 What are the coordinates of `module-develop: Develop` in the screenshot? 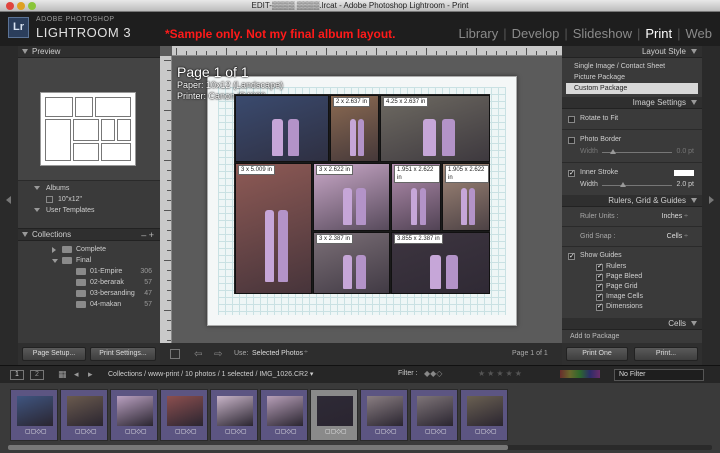 It's located at (536, 33).